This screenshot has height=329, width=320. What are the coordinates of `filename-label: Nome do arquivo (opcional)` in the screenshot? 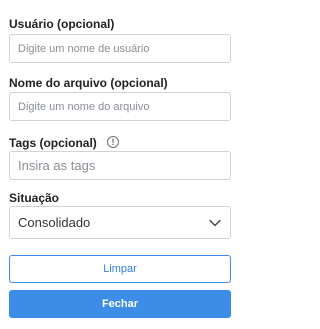 It's located at (88, 83).